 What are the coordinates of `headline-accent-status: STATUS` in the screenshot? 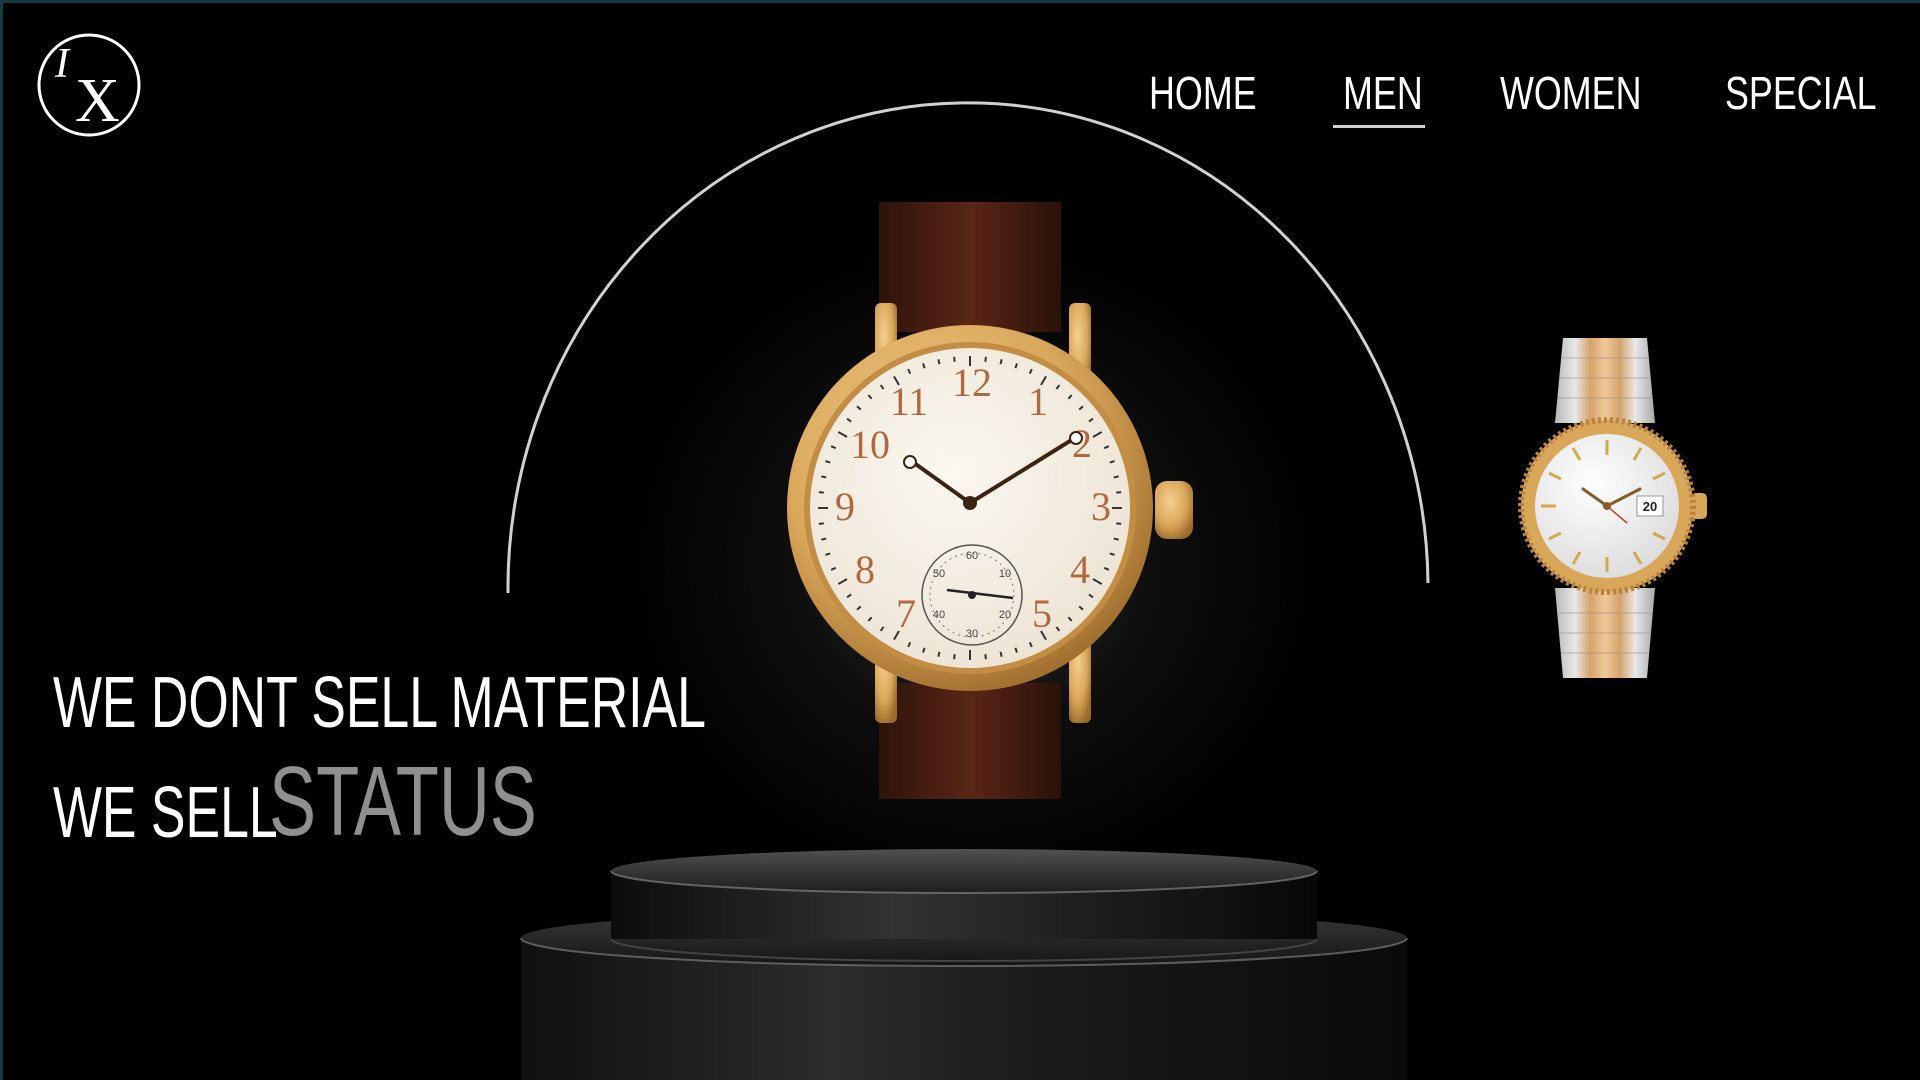 It's located at (403, 801).